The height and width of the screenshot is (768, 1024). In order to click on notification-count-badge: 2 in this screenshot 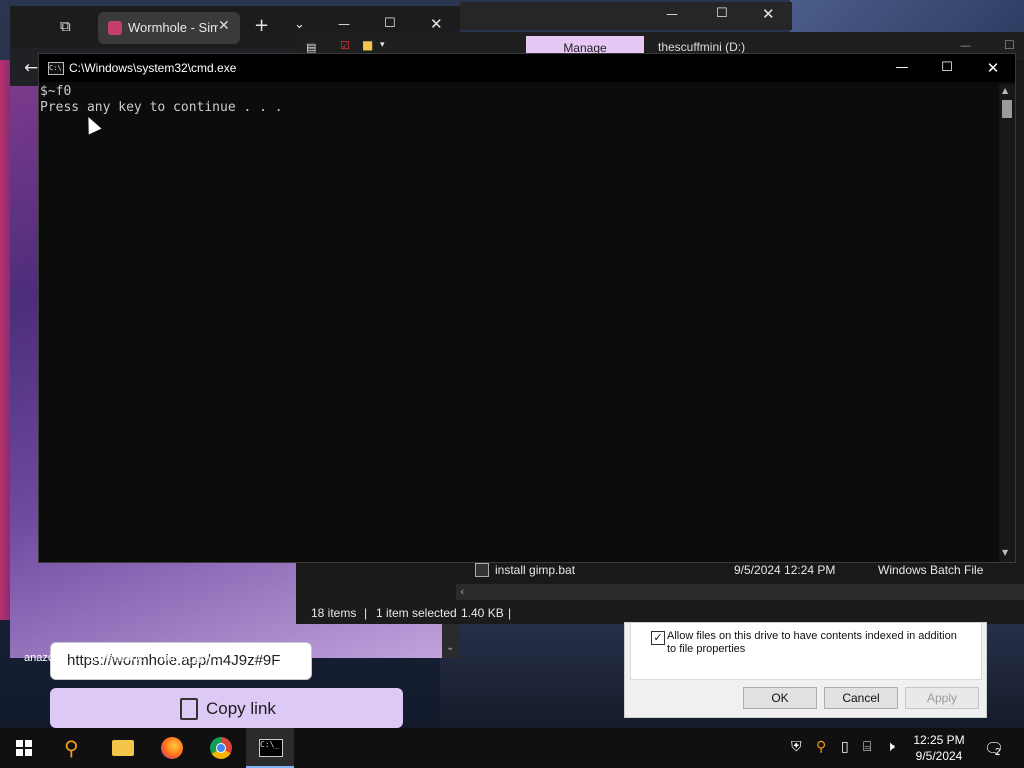, I will do `click(998, 752)`.